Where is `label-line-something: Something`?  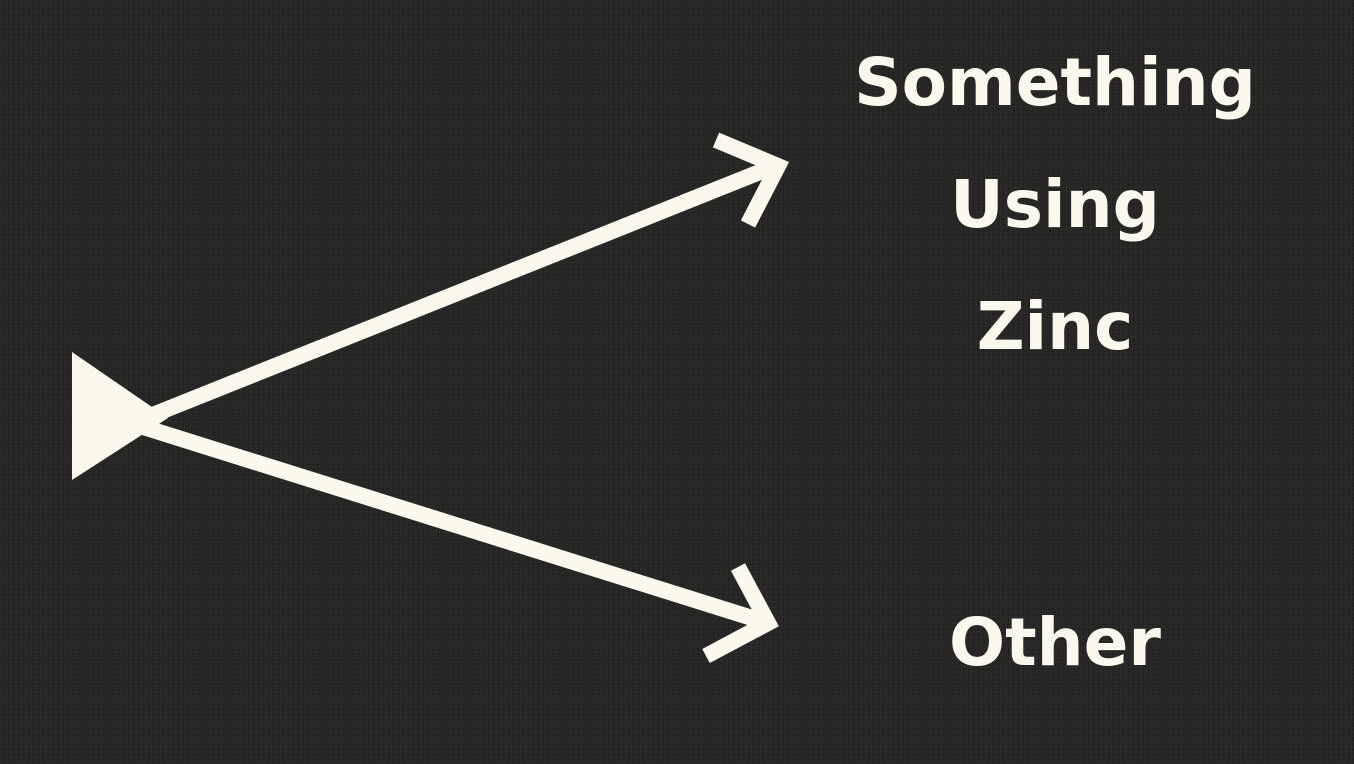 label-line-something: Something is located at coordinates (1055, 82).